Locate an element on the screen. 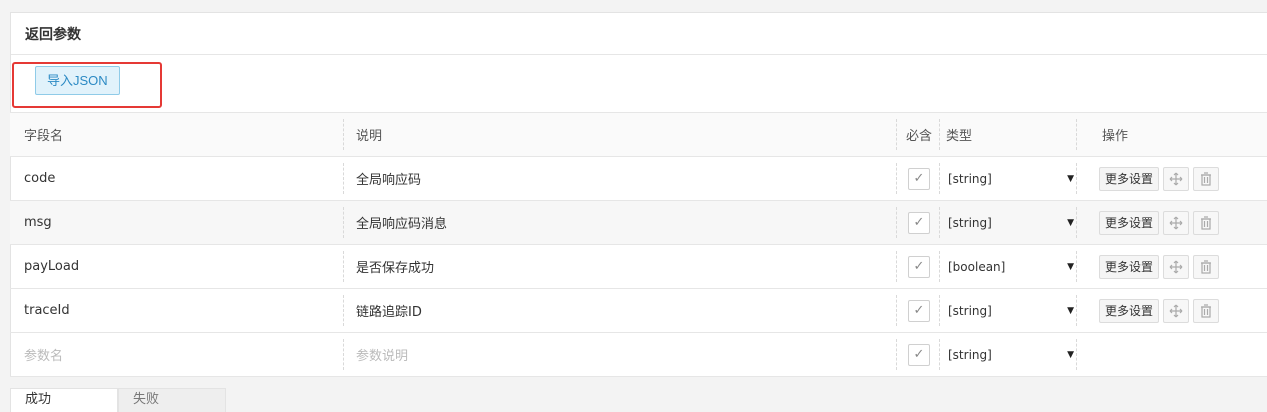 Image resolution: width=1267 pixels, height=412 pixels. header-desc: 说明 is located at coordinates (369, 136).